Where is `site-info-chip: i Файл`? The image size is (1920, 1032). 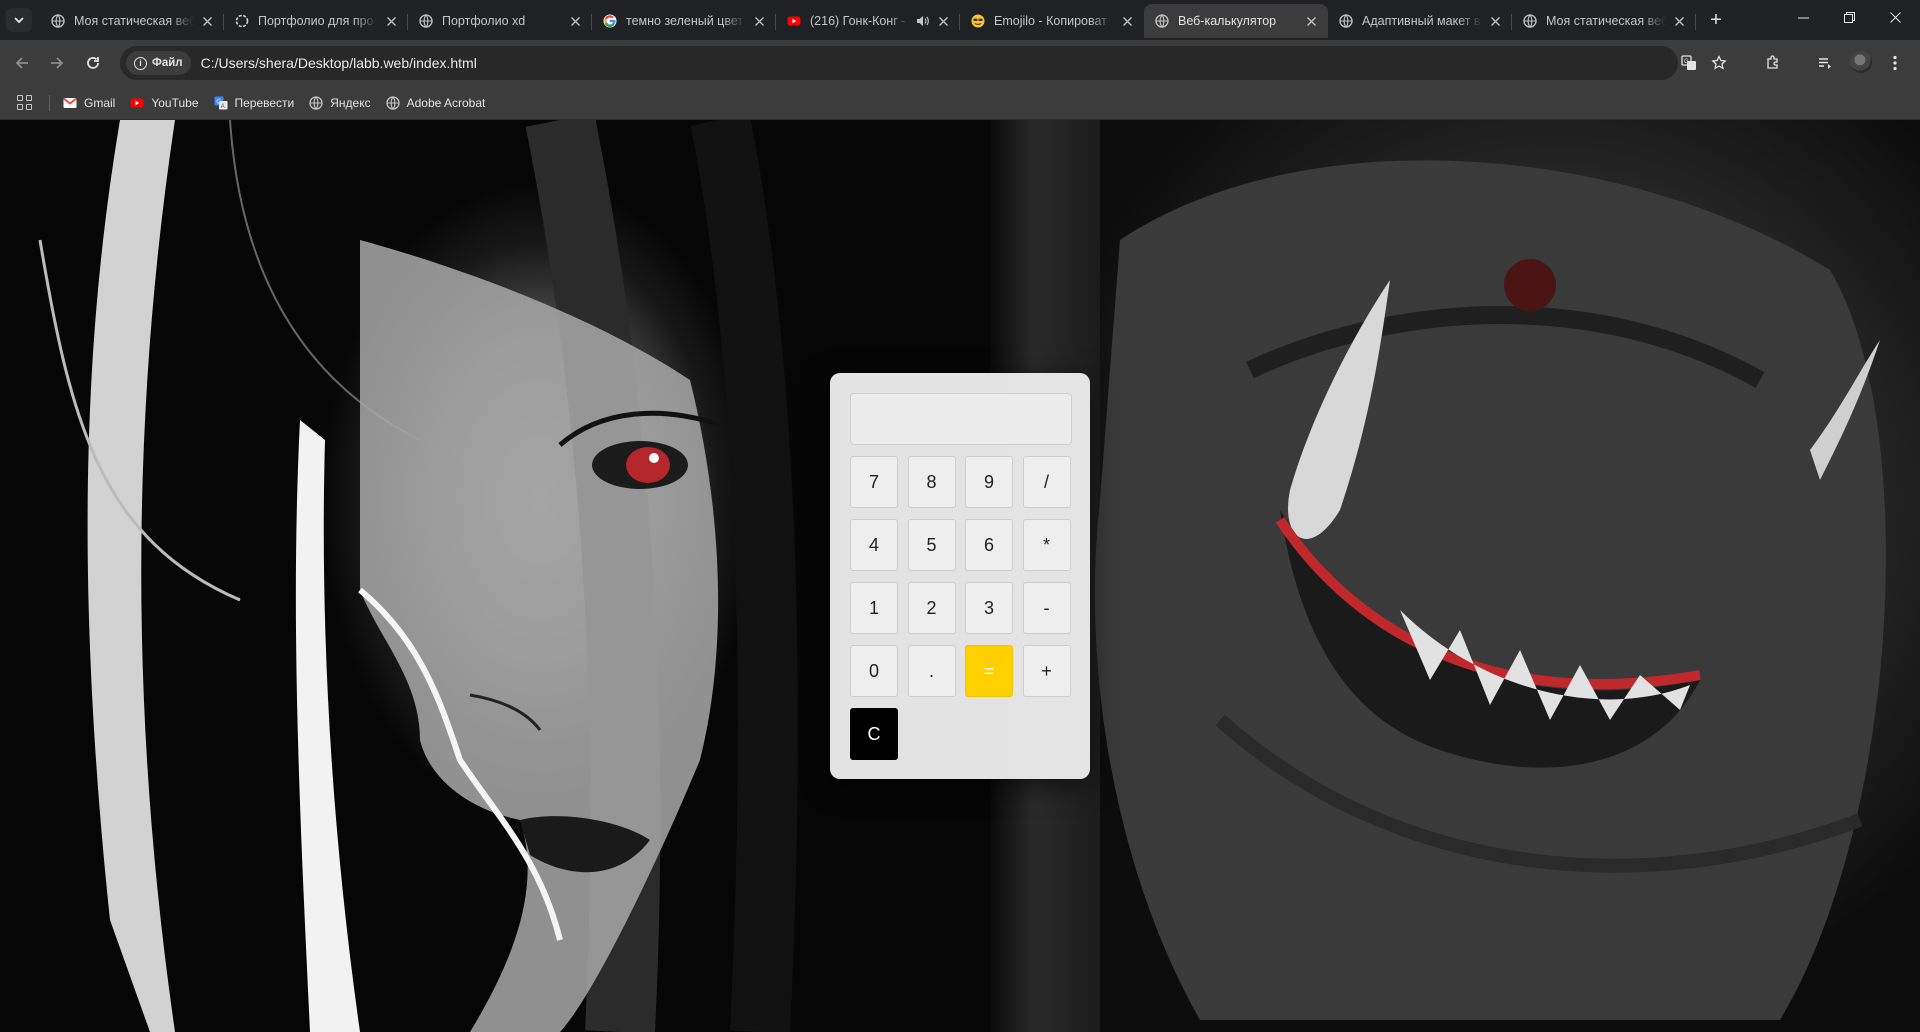
site-info-chip: i Файл is located at coordinates (158, 63).